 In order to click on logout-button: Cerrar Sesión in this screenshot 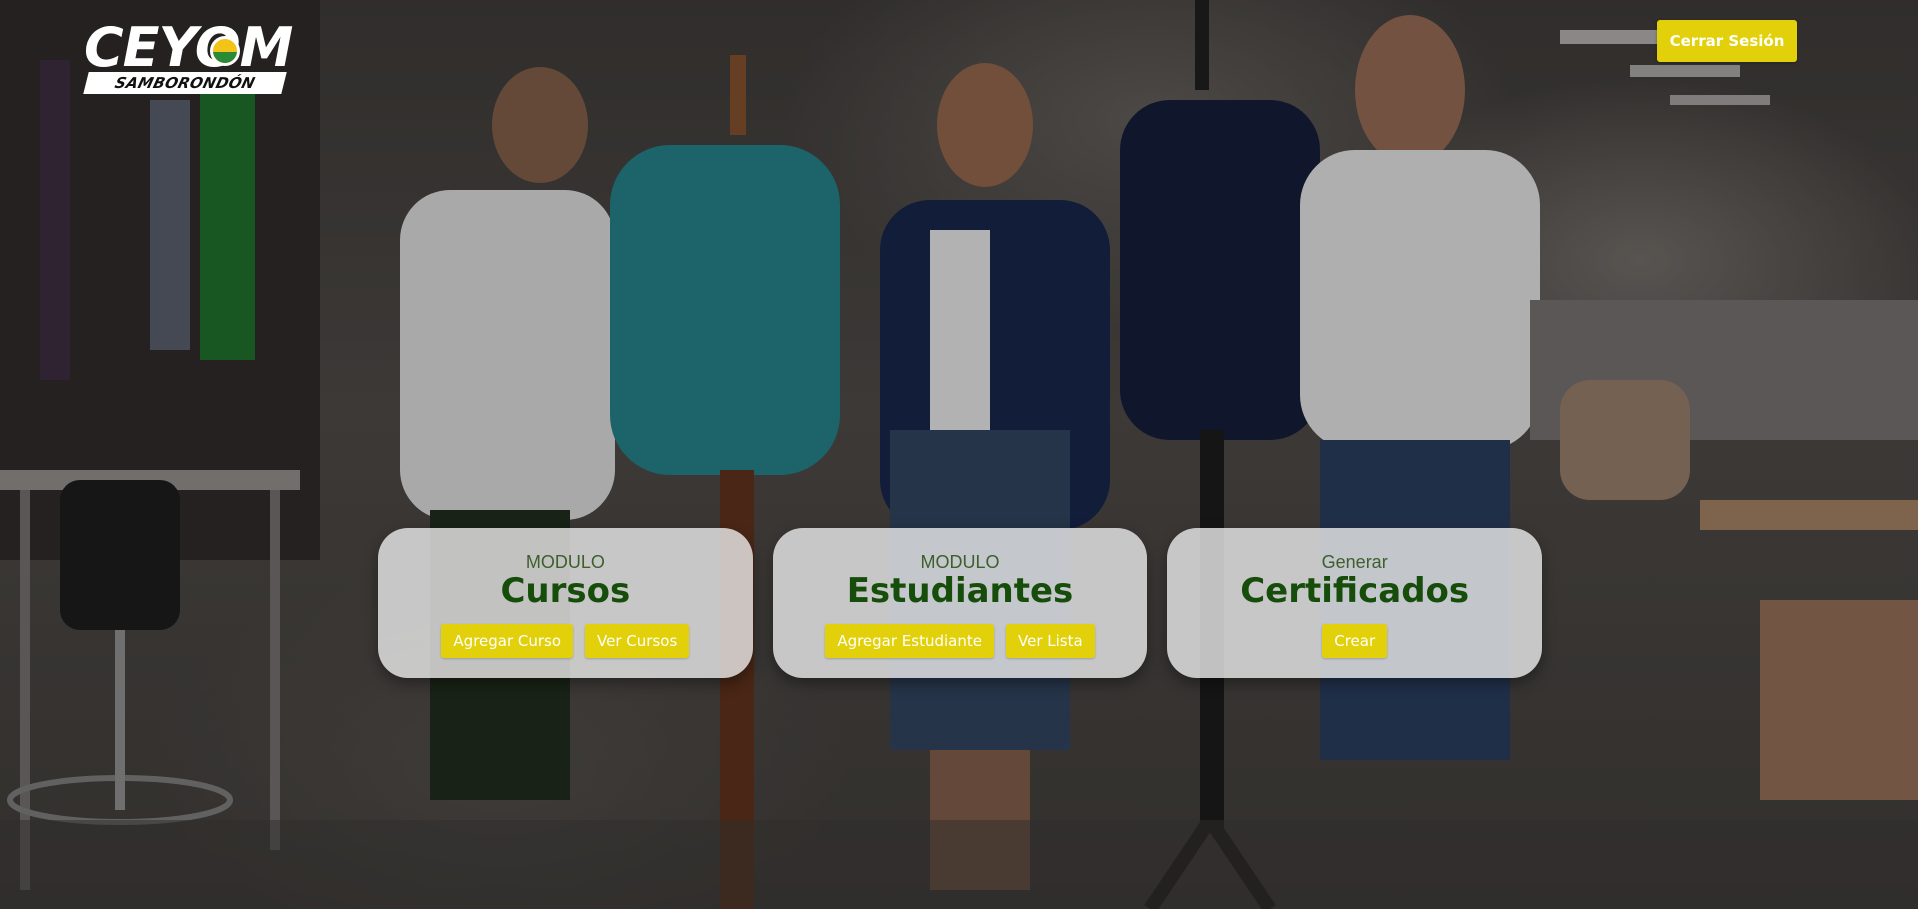, I will do `click(1727, 41)`.